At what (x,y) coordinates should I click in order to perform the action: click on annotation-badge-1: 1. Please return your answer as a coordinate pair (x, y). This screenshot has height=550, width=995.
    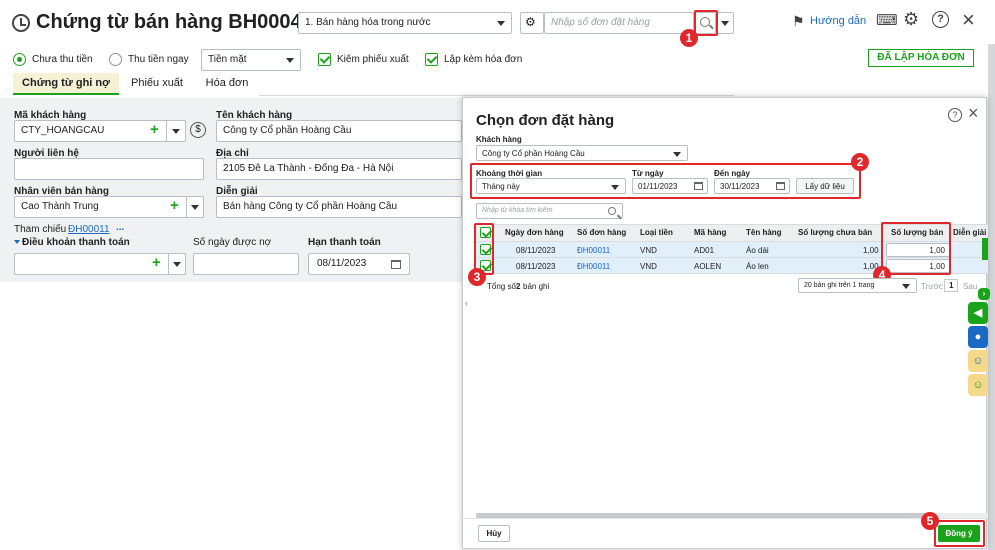
    Looking at the image, I should click on (689, 38).